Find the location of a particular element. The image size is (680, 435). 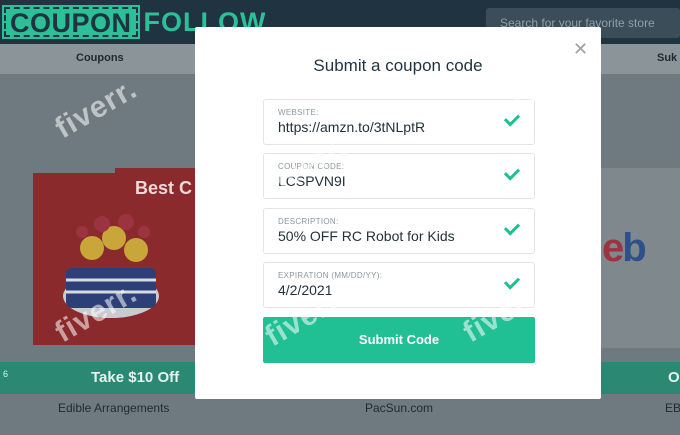

description-label: DESCRIPTION: is located at coordinates (308, 221).